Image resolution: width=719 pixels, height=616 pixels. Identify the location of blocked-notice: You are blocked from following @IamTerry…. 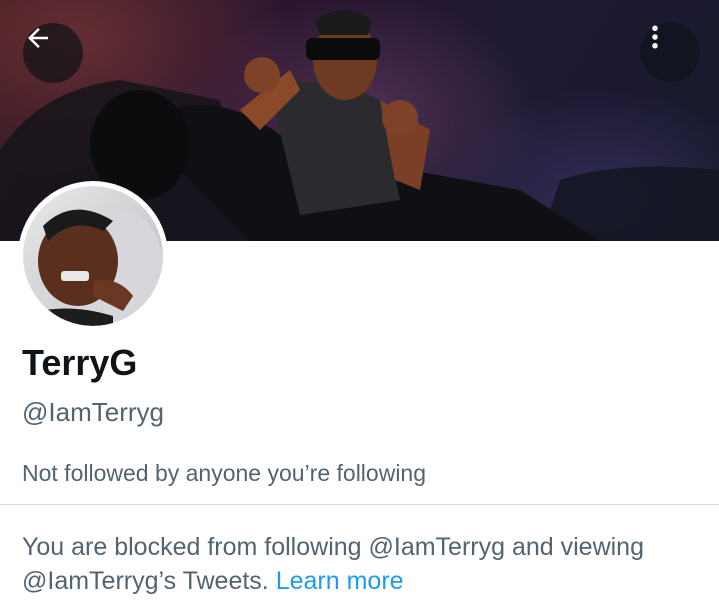
(362, 564).